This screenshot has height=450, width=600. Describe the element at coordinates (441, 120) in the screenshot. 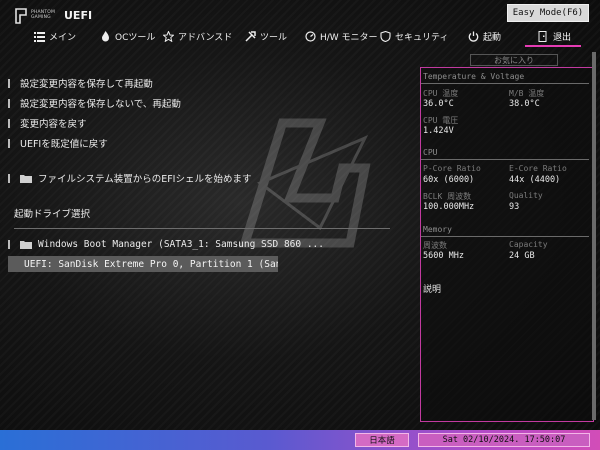

I see `cpu-volt-label: CPU 電圧` at that location.